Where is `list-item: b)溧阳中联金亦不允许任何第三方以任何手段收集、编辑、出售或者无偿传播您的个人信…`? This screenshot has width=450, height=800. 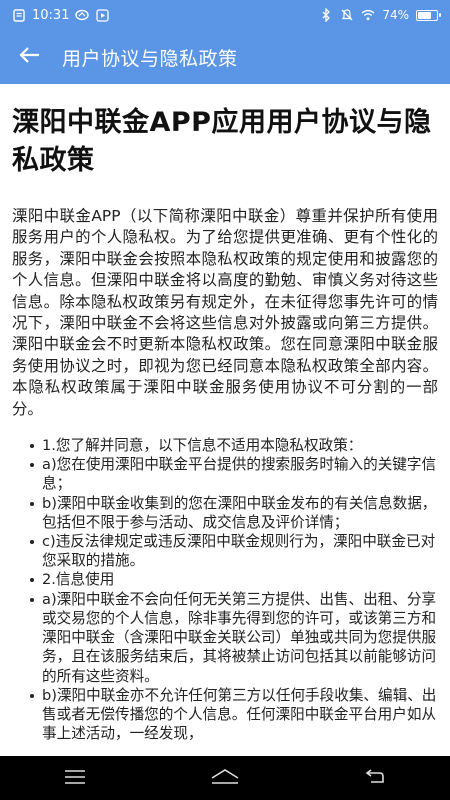
list-item: b)溧阳中联金亦不允许任何第三方以任何手段收集、编辑、出售或者无偿传播您的个人信… is located at coordinates (234, 715).